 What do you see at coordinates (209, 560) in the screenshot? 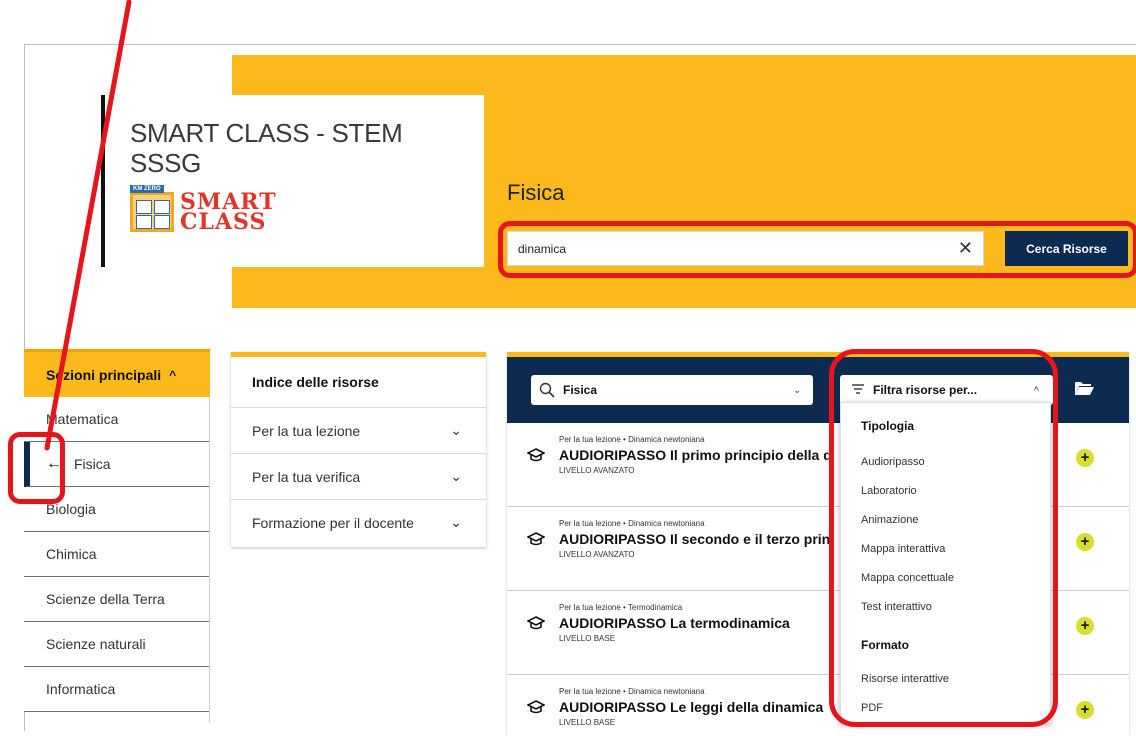
I see `sidebar-border` at bounding box center [209, 560].